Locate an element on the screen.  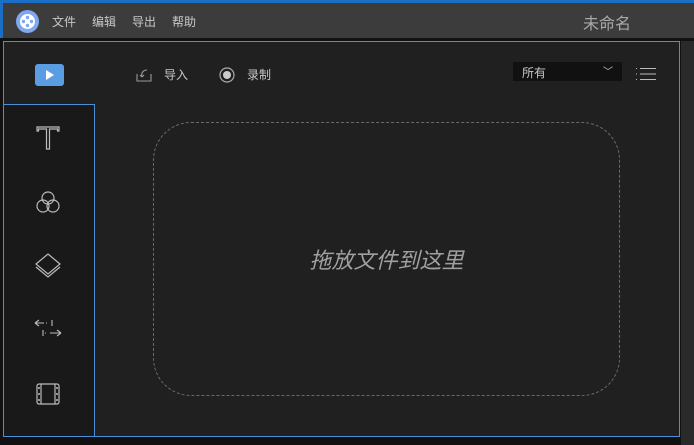
document-title: 未命名 is located at coordinates (607, 23).